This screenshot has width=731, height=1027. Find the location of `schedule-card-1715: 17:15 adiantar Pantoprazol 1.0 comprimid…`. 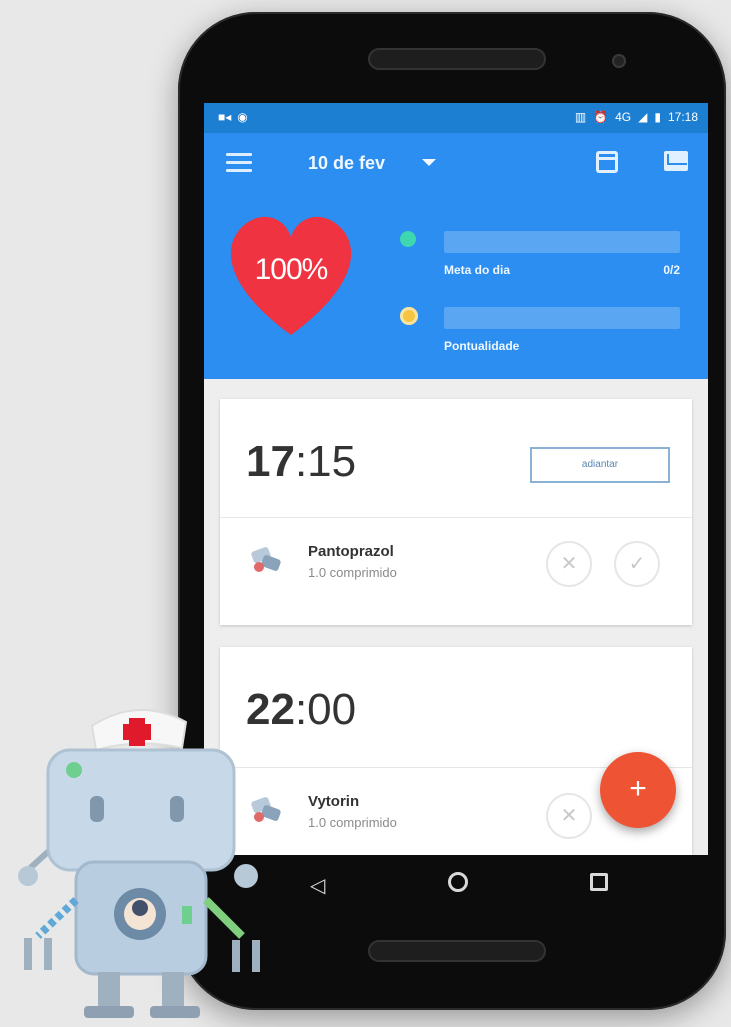

schedule-card-1715: 17:15 adiantar Pantoprazol 1.0 comprimid… is located at coordinates (456, 512).